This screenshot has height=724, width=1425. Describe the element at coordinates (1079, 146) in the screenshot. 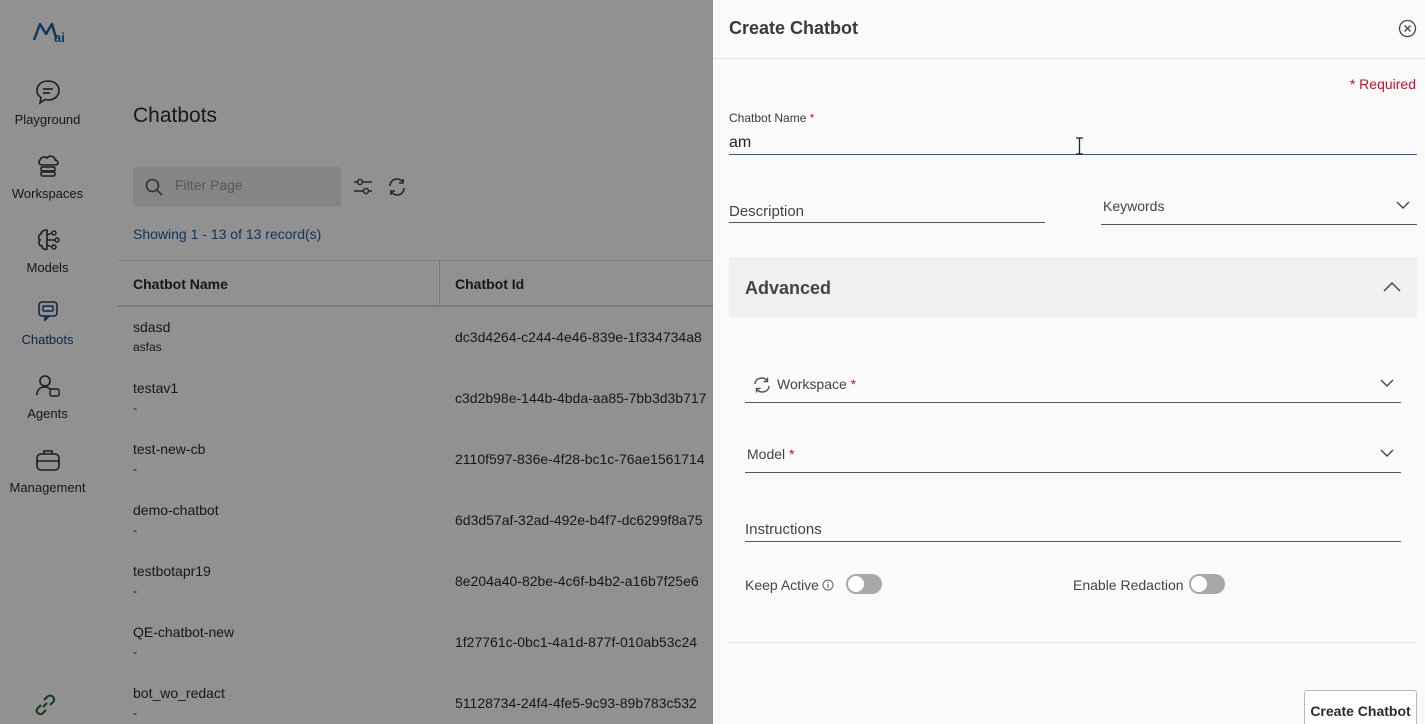

I see `text-cursor-icon` at that location.